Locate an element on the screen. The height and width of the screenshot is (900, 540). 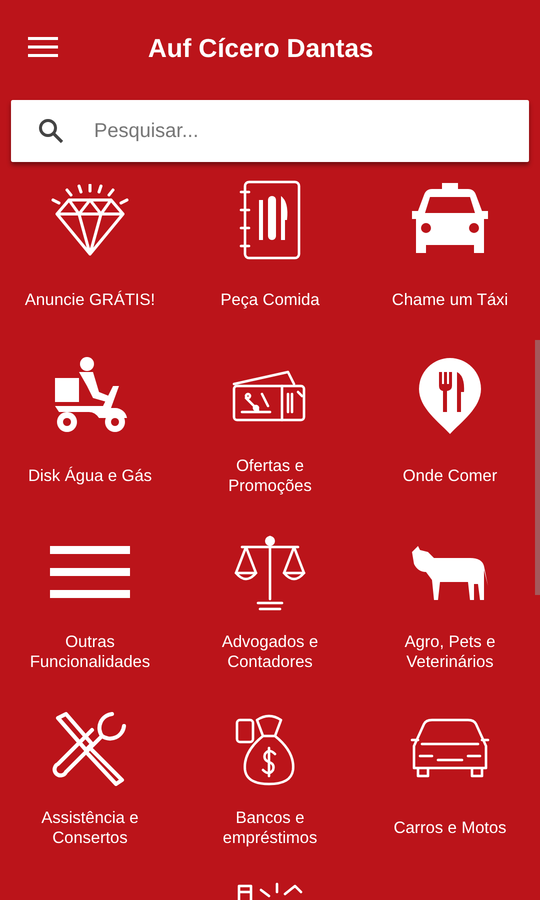
category-label: Agro, Pets e Veterinários is located at coordinates (450, 652).